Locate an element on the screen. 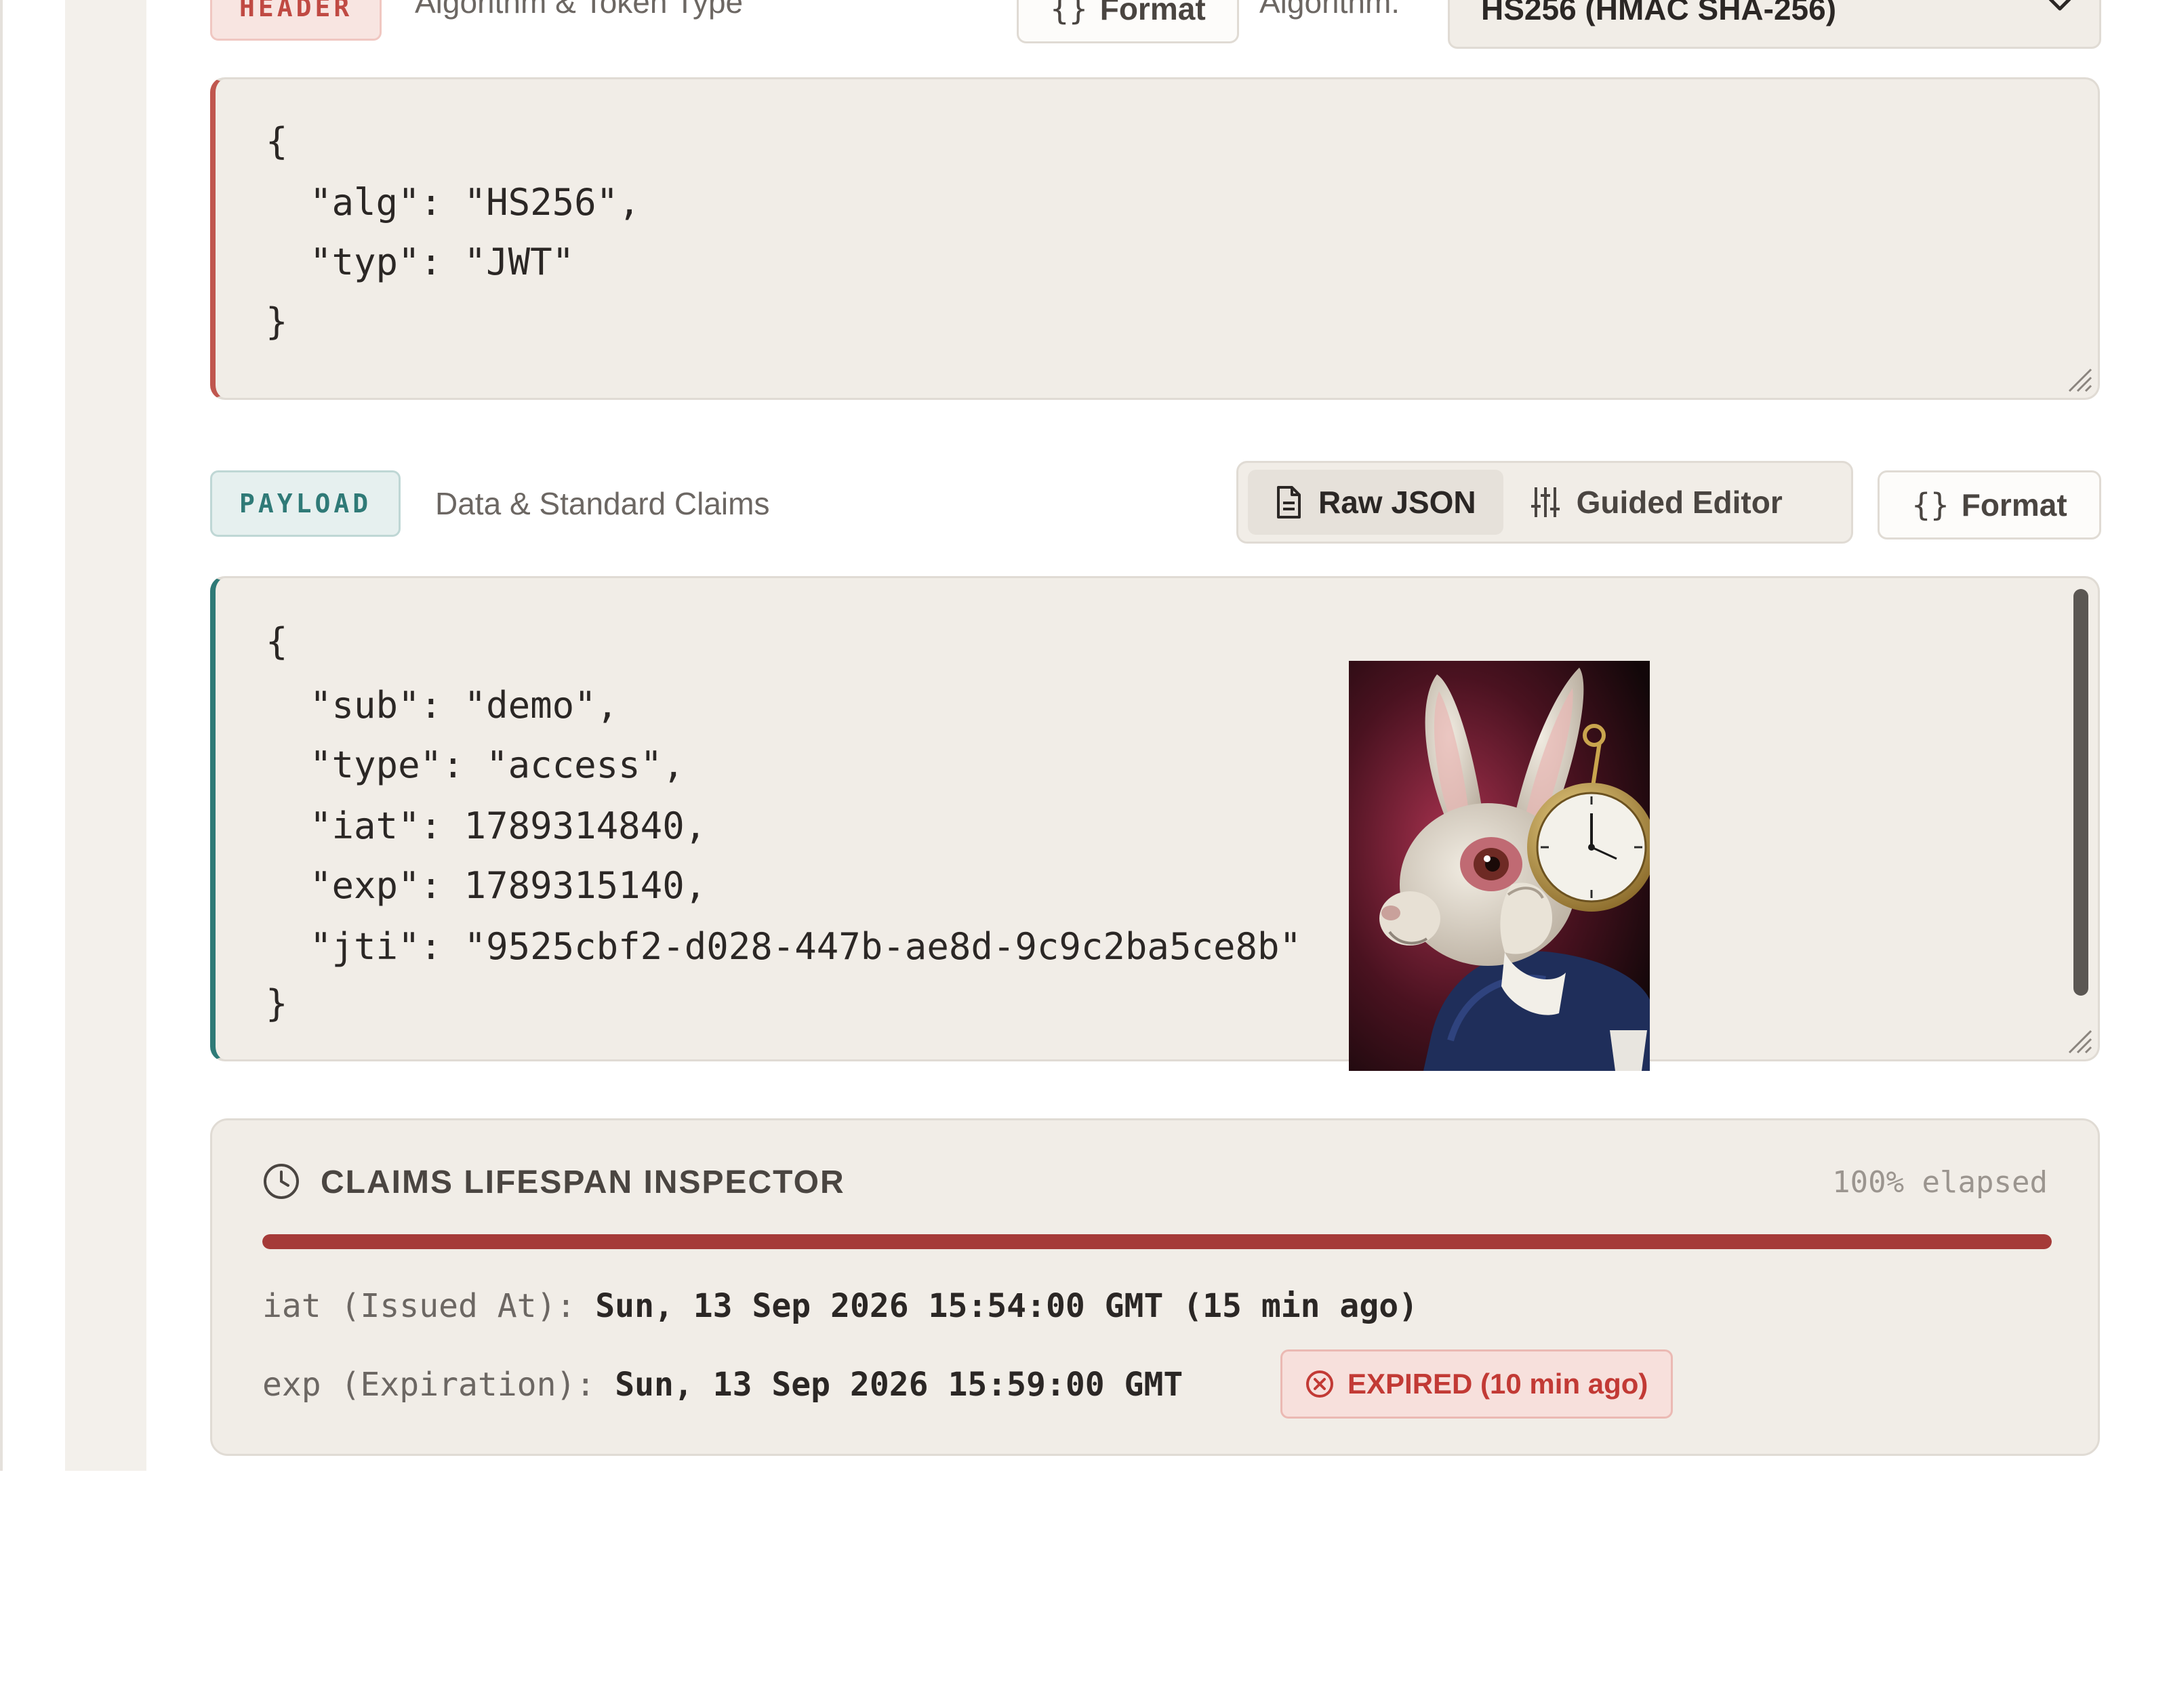  payload-code-line: { is located at coordinates (277, 642).